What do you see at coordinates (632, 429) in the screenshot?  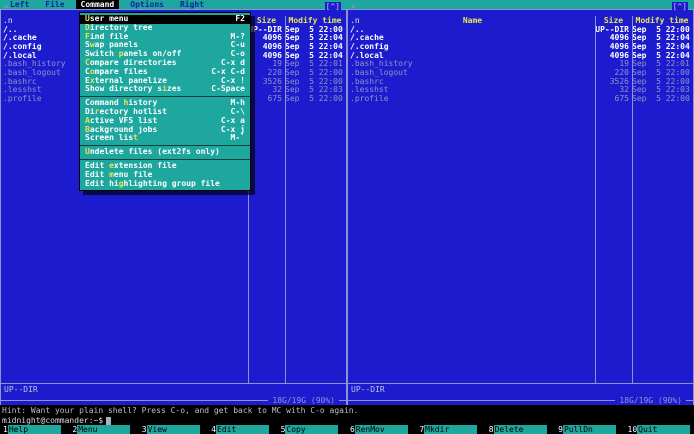 I see `fkey-number: 10` at bounding box center [632, 429].